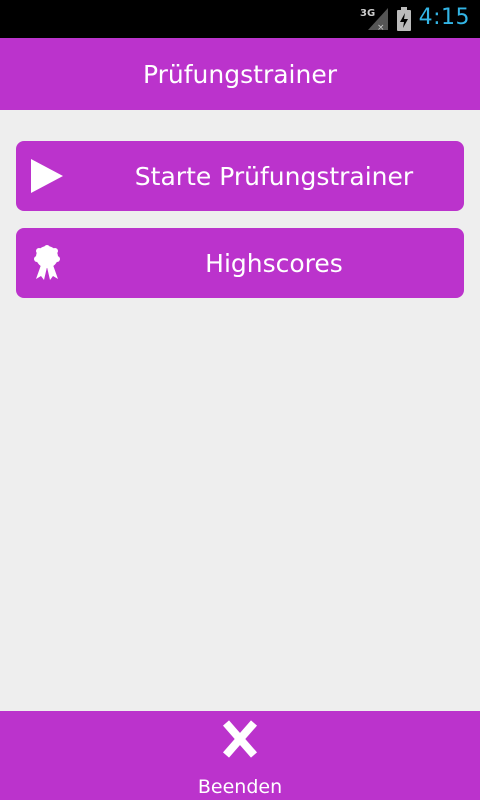 This screenshot has width=480, height=800. I want to click on highscores-button: Highscores, so click(240, 263).